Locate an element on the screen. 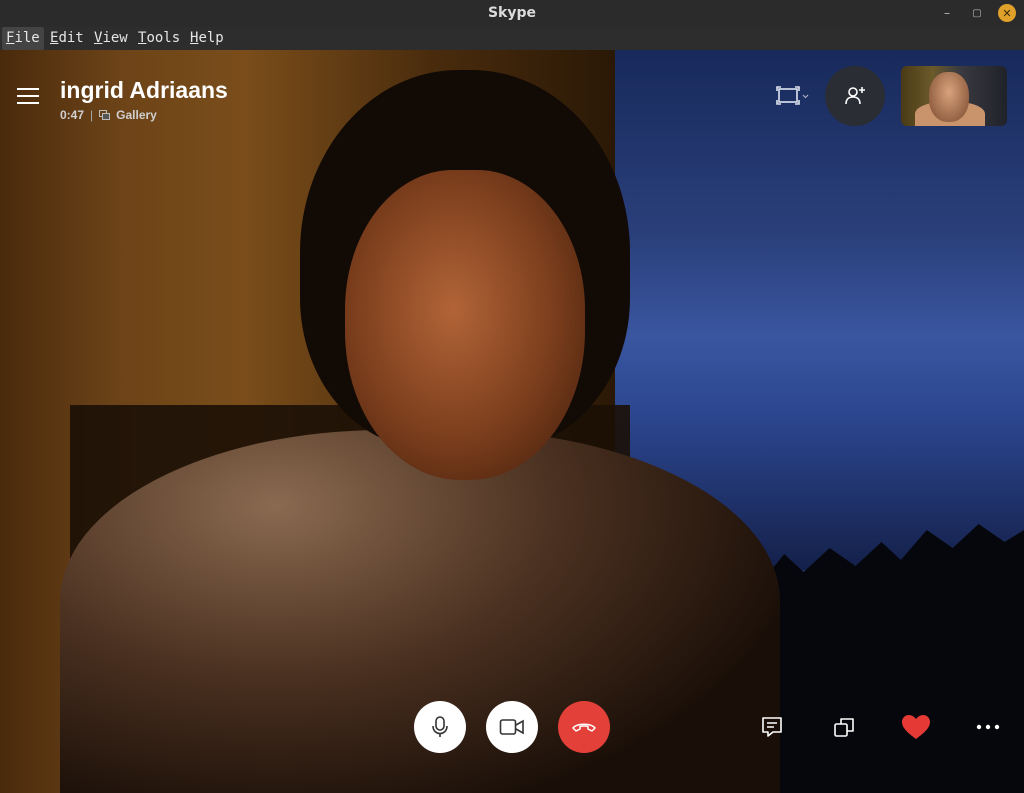 Image resolution: width=1024 pixels, height=793 pixels. view-mode-label: Gallery is located at coordinates (136, 115).